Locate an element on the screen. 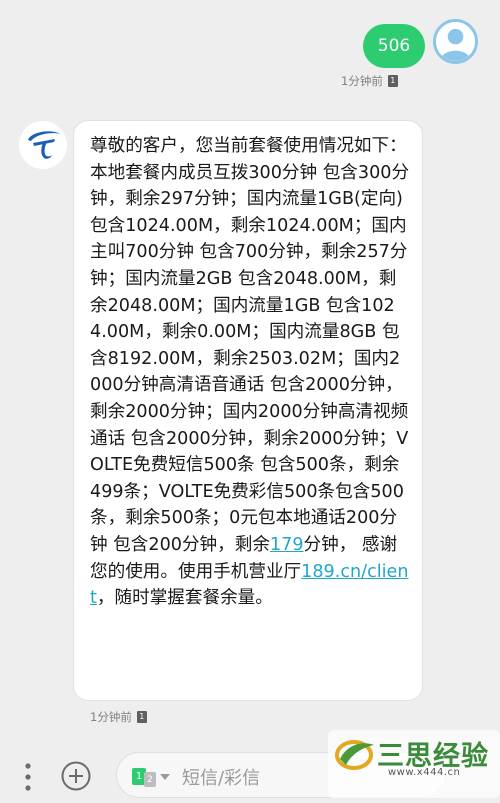 The width and height of the screenshot is (500, 803). watermark-url: www.x444.cn is located at coordinates (424, 772).